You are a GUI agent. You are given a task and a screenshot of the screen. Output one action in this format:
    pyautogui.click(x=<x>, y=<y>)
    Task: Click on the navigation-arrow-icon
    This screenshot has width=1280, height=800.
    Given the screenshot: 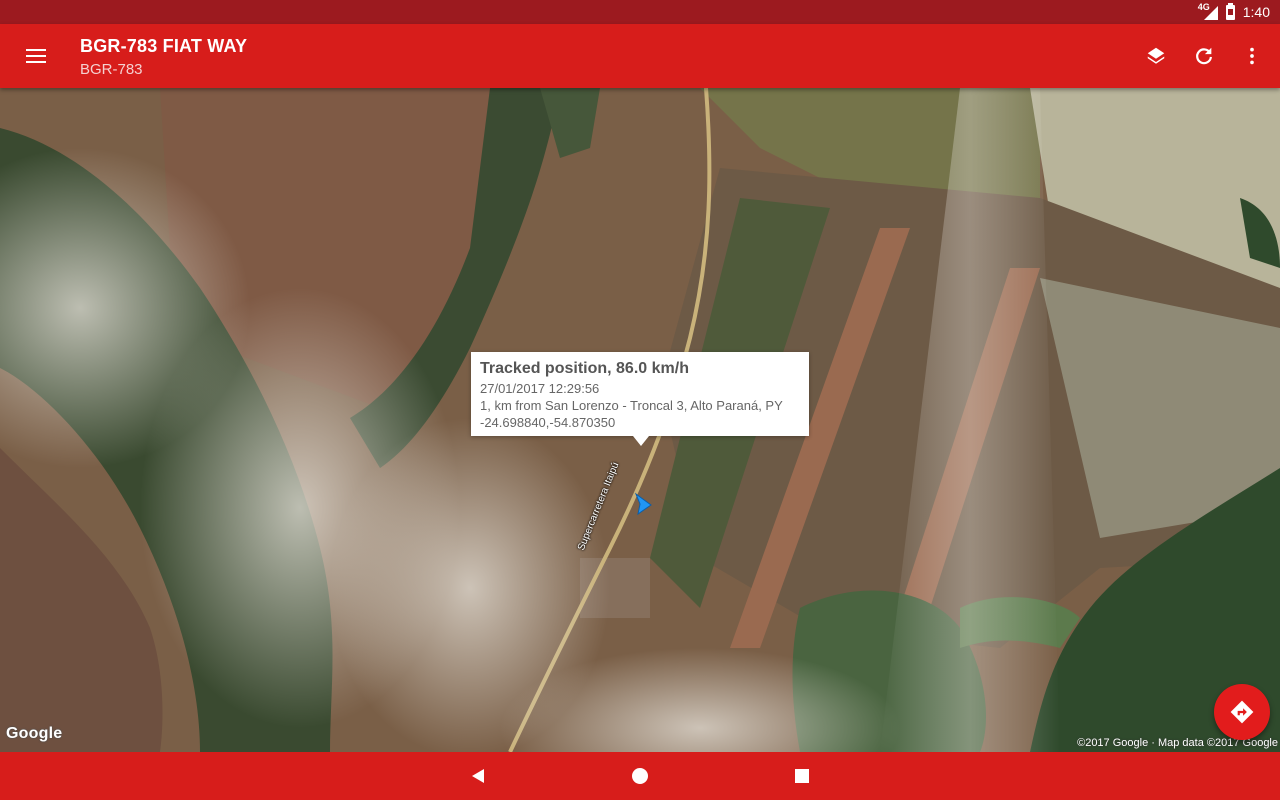 What is the action you would take?
    pyautogui.click(x=643, y=504)
    